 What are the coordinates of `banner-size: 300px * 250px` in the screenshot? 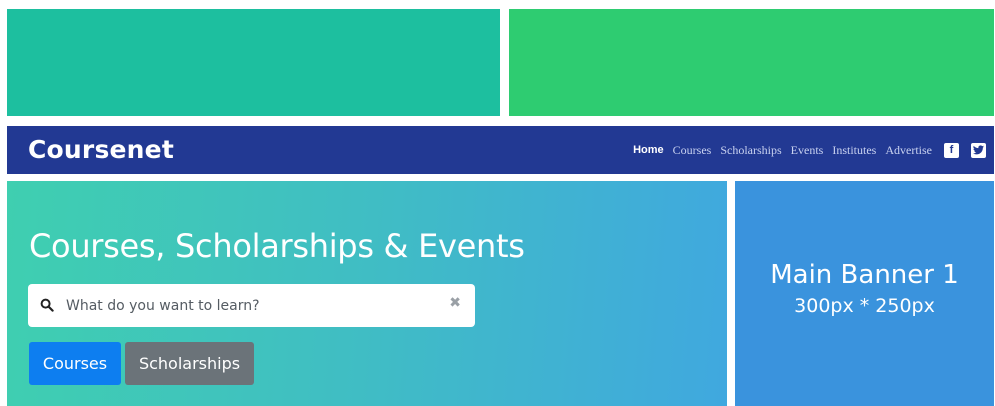 It's located at (864, 306).